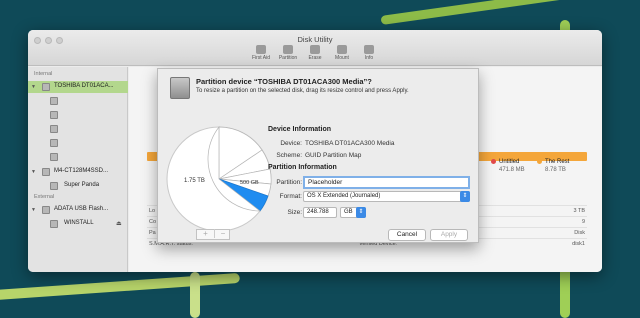 The width and height of the screenshot is (640, 318). What do you see at coordinates (46, 210) in the screenshot?
I see `usb-disk-icon` at bounding box center [46, 210].